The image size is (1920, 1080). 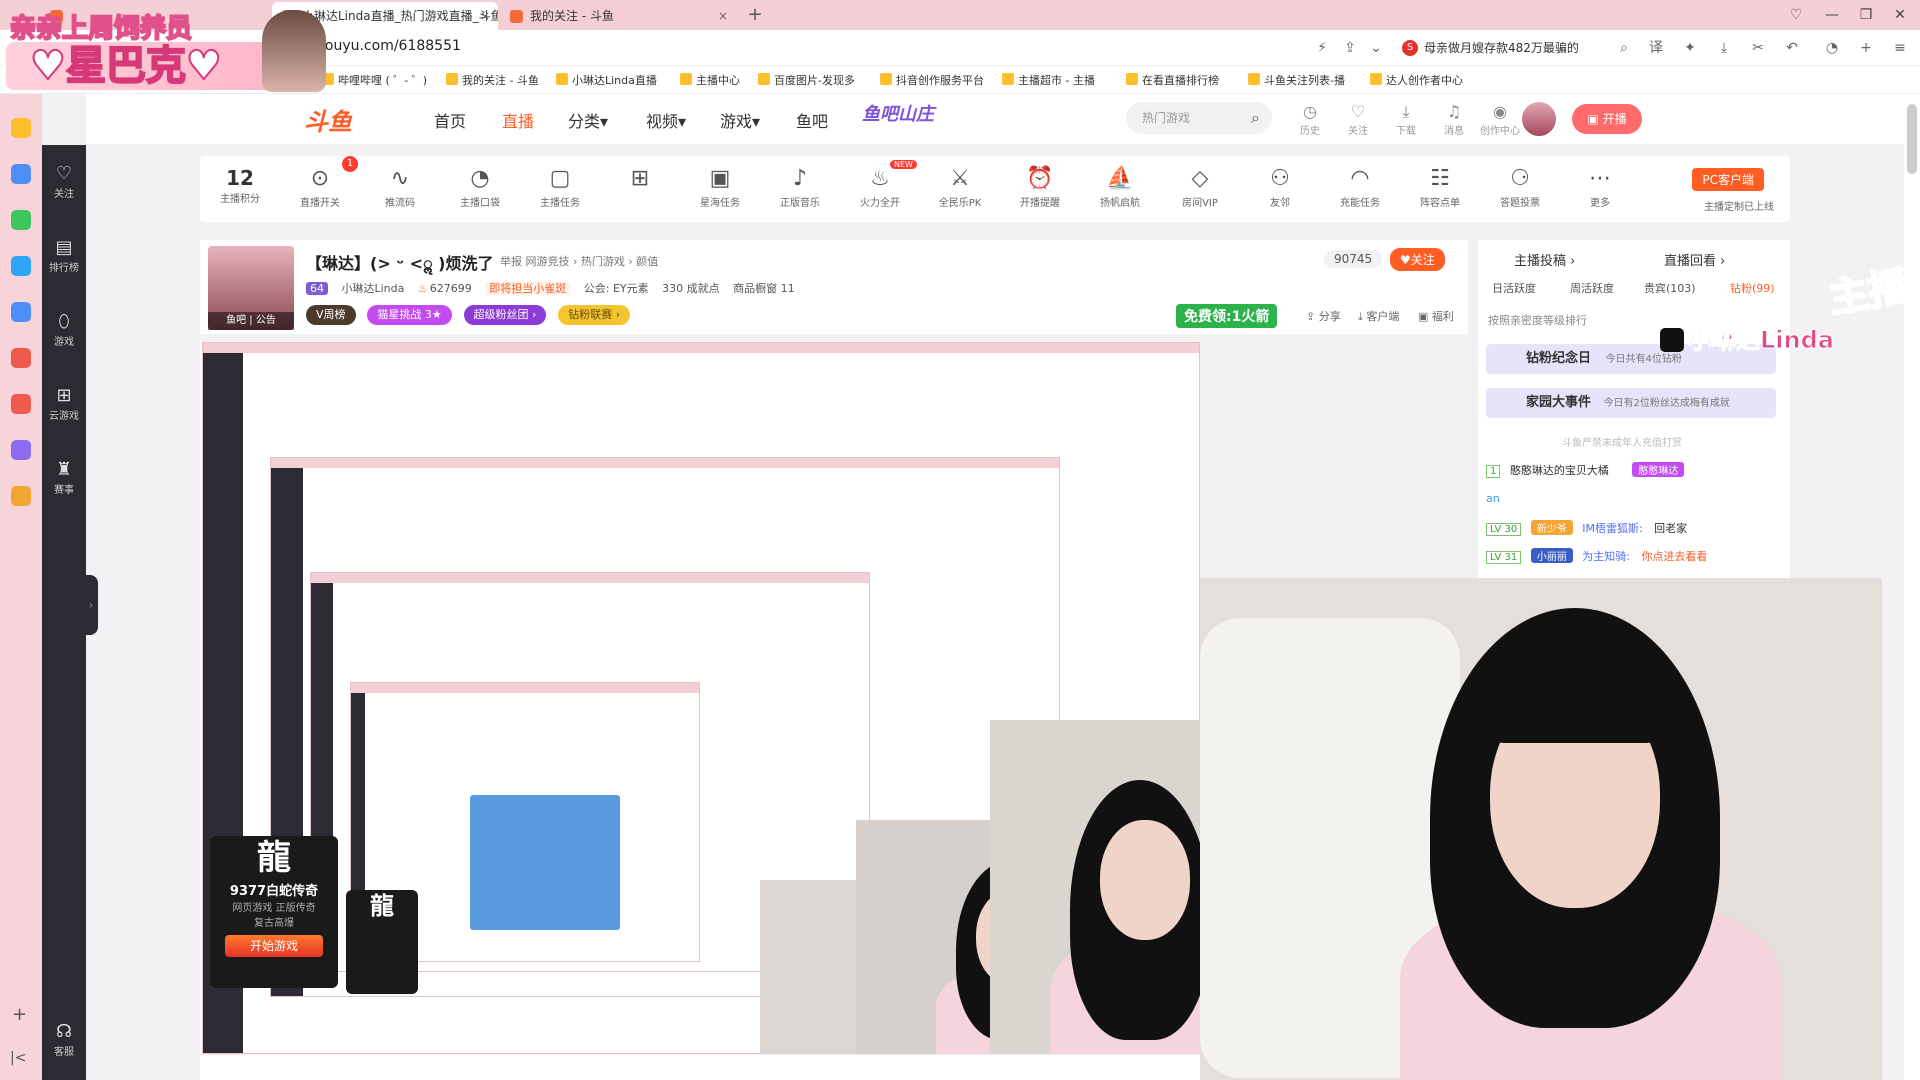 What do you see at coordinates (740, 120) in the screenshot?
I see `nav-game: 游戏▾` at bounding box center [740, 120].